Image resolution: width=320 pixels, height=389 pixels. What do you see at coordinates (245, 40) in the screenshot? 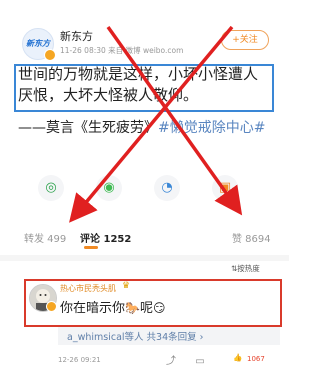
I see `follow-button: +关注` at bounding box center [245, 40].